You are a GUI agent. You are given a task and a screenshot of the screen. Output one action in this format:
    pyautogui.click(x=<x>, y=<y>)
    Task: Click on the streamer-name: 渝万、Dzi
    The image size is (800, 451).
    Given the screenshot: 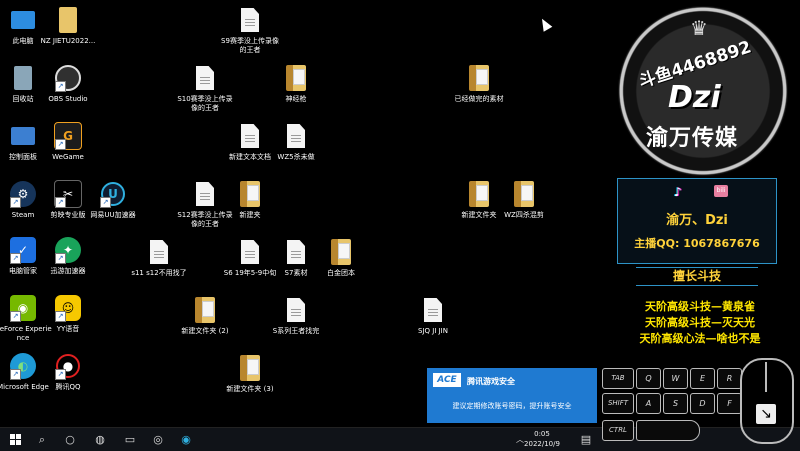 What is the action you would take?
    pyautogui.click(x=697, y=220)
    